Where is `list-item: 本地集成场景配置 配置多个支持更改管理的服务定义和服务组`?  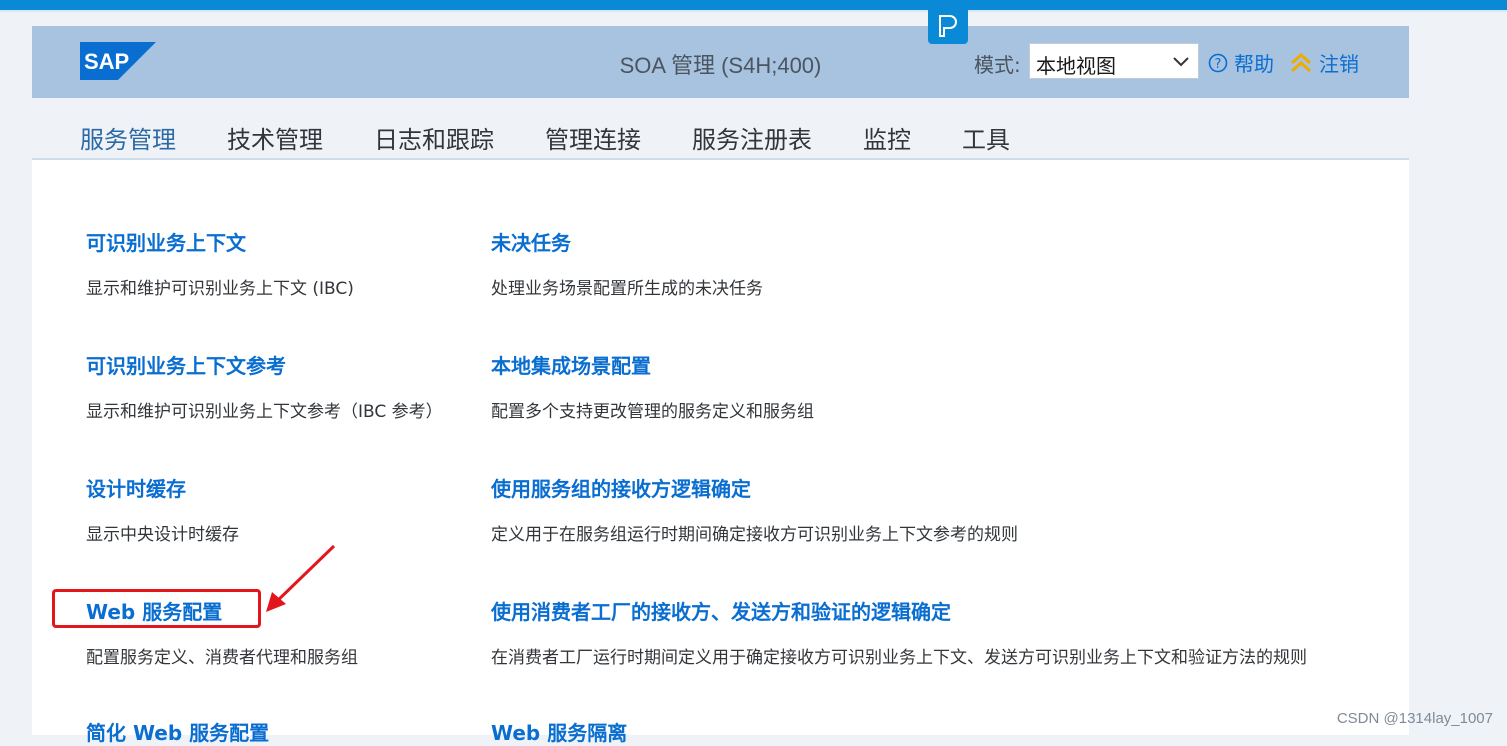 list-item: 本地集成场景配置 配置多个支持更改管理的服务定义和服务组 is located at coordinates (652, 386).